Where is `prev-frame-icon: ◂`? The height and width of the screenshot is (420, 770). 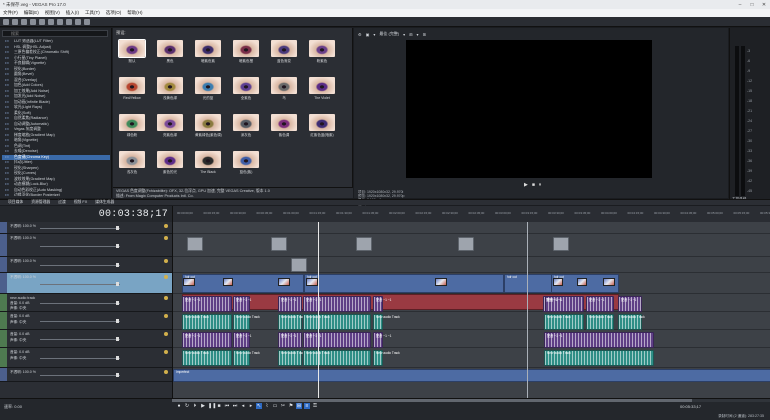 prev-frame-icon: ◂ is located at coordinates (243, 406).